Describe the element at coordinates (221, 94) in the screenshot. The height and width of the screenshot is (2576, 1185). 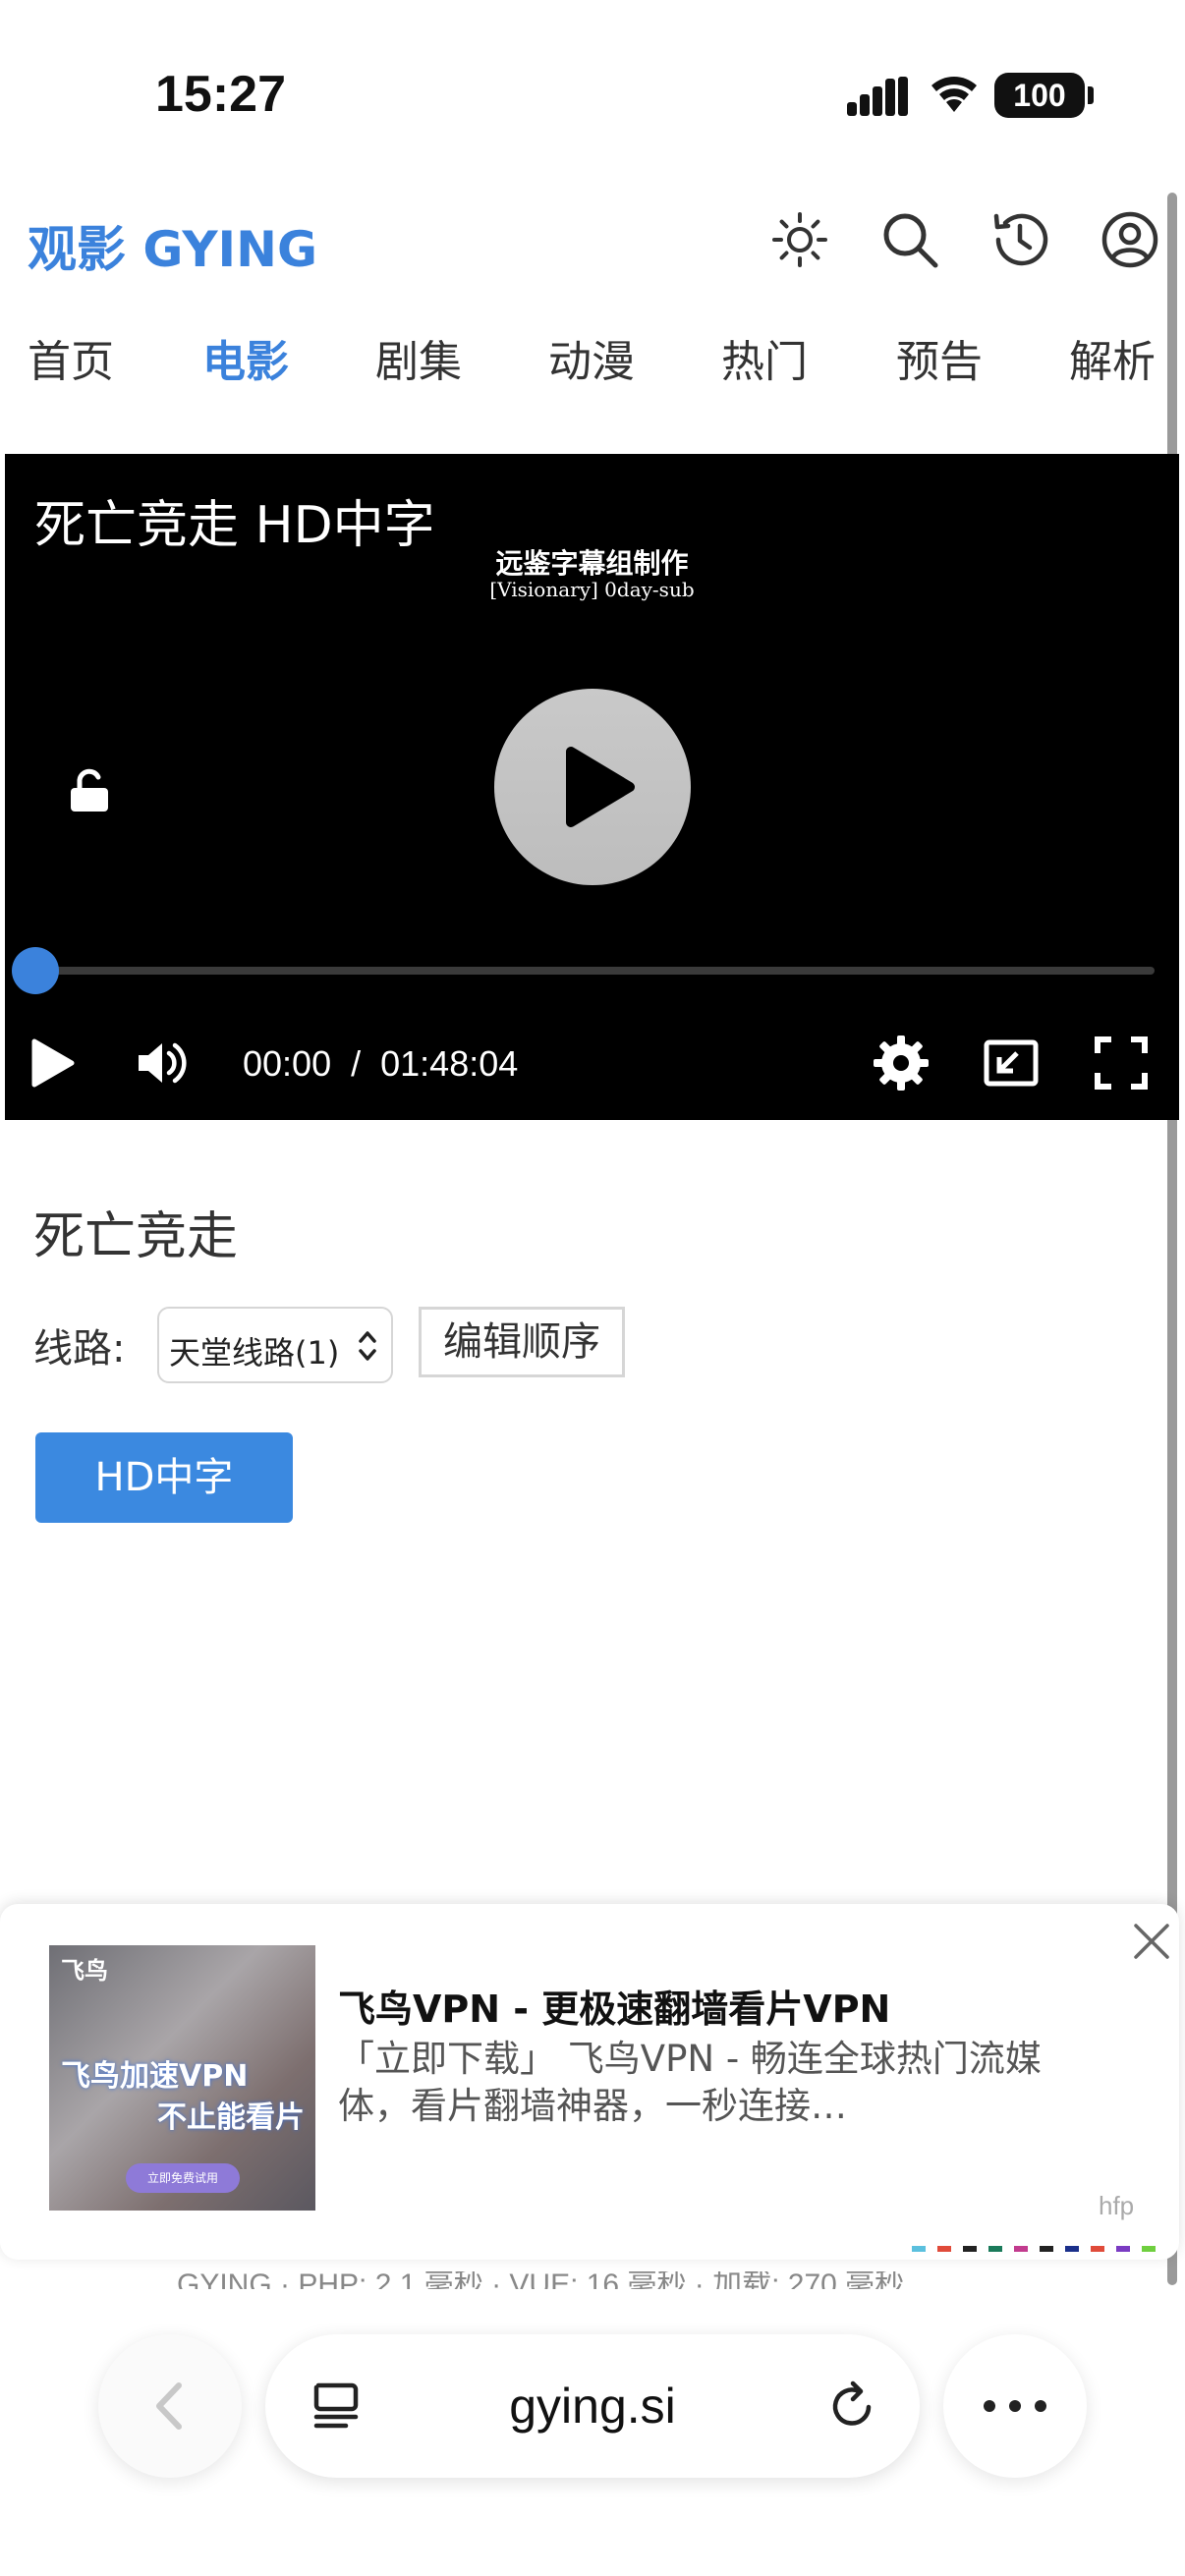
I see `status-time: 15:27` at that location.